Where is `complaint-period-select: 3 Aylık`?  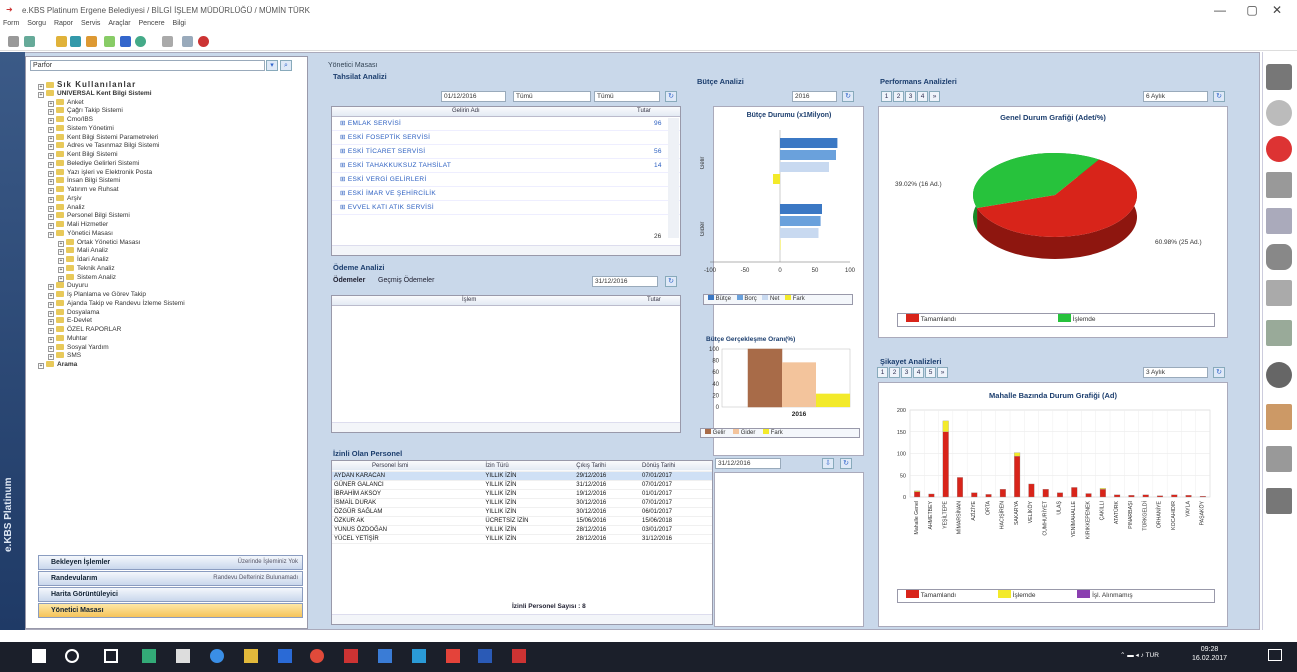 complaint-period-select: 3 Aylık is located at coordinates (1175, 372).